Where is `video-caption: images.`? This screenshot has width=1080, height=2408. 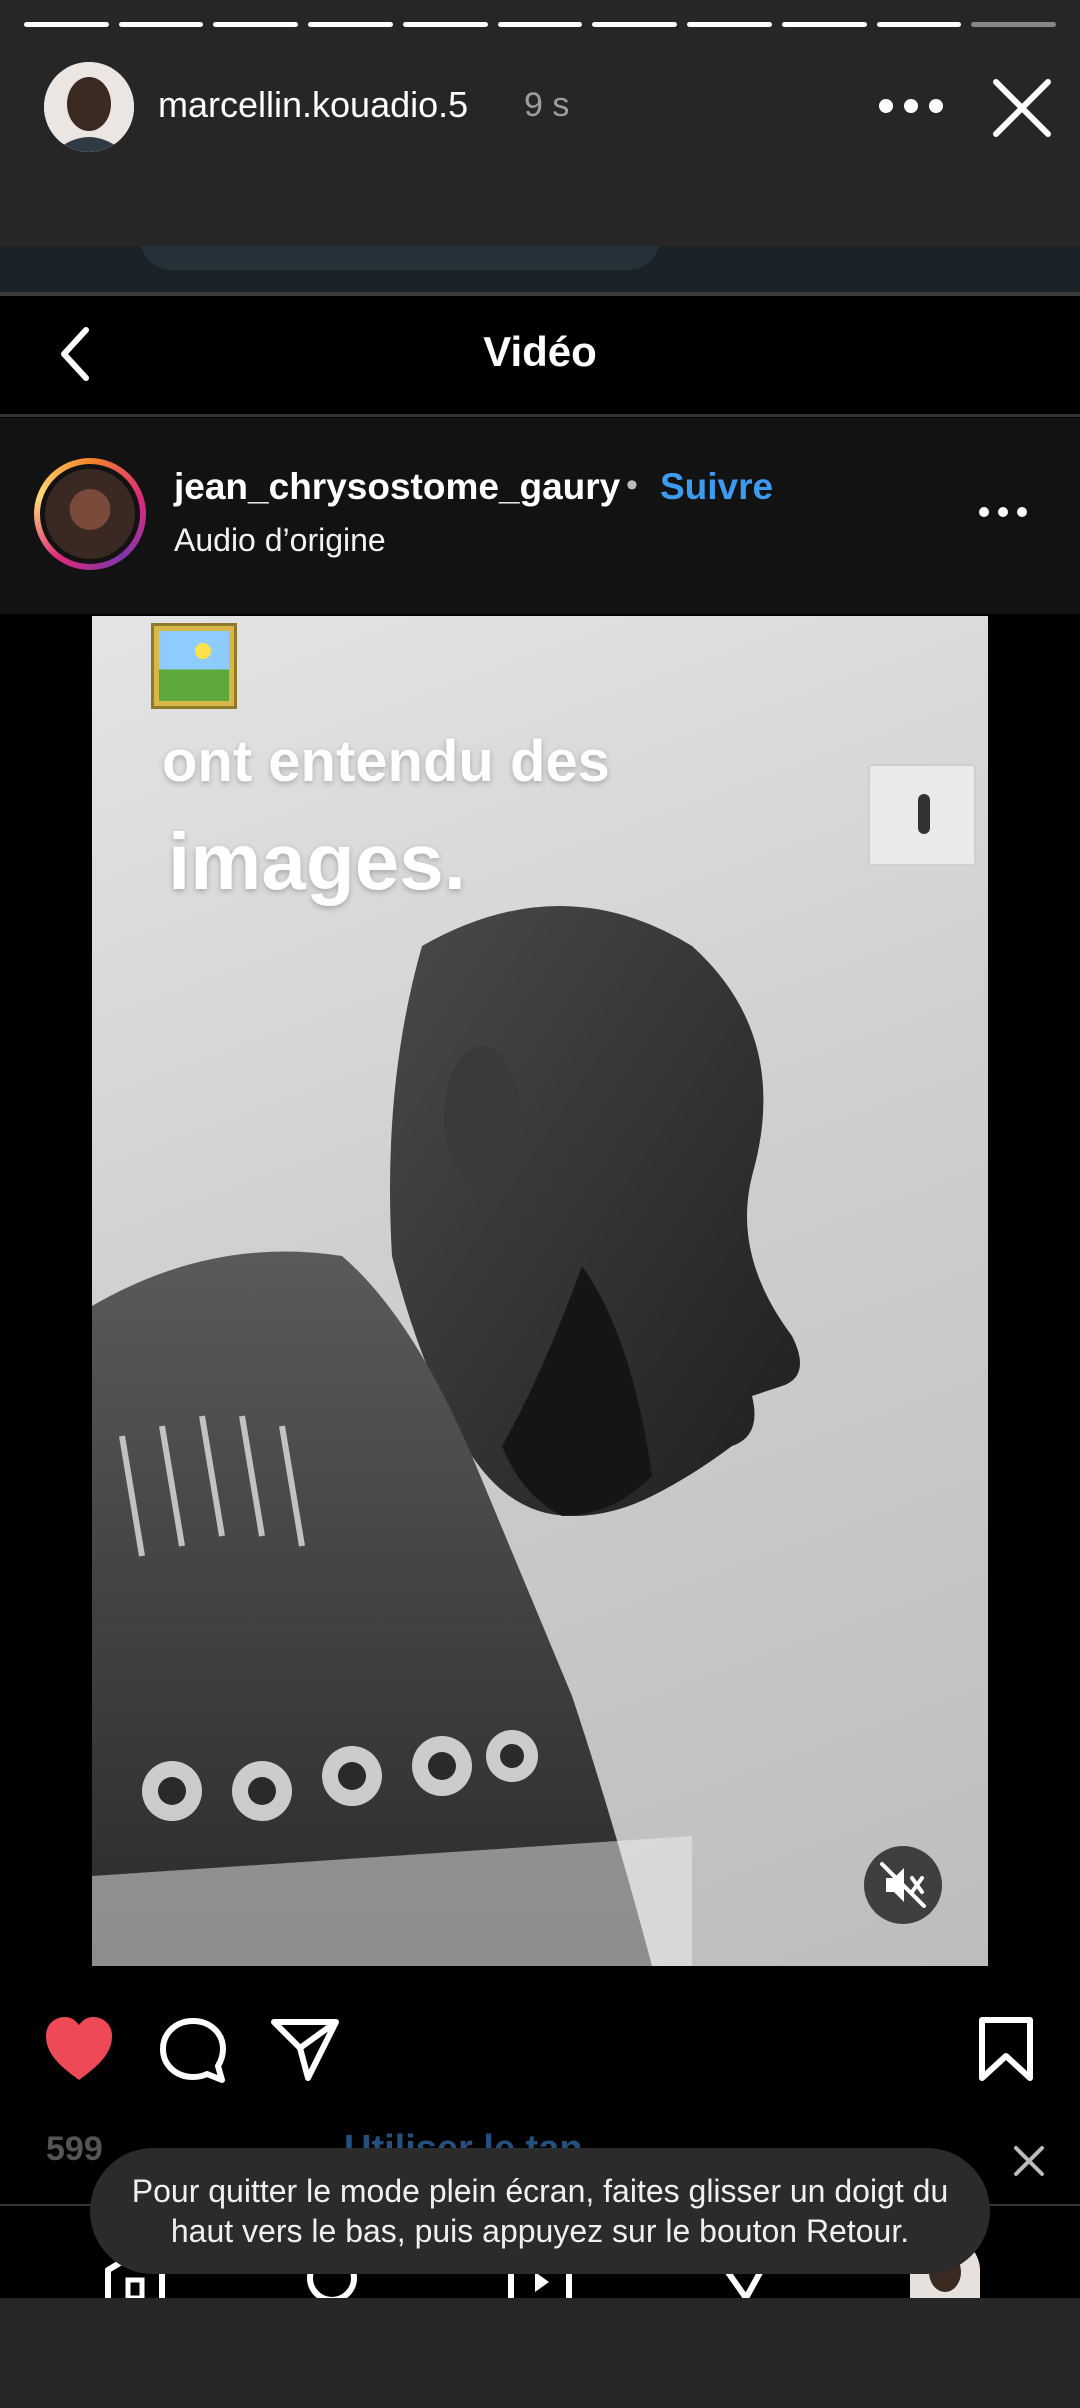
video-caption: images. is located at coordinates (317, 861).